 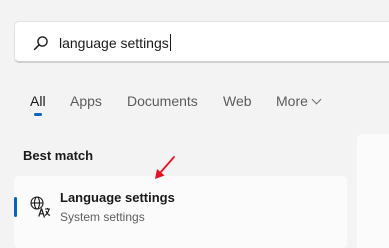 I want to click on filter-tabs: All Apps Documents Web More, so click(x=194, y=103).